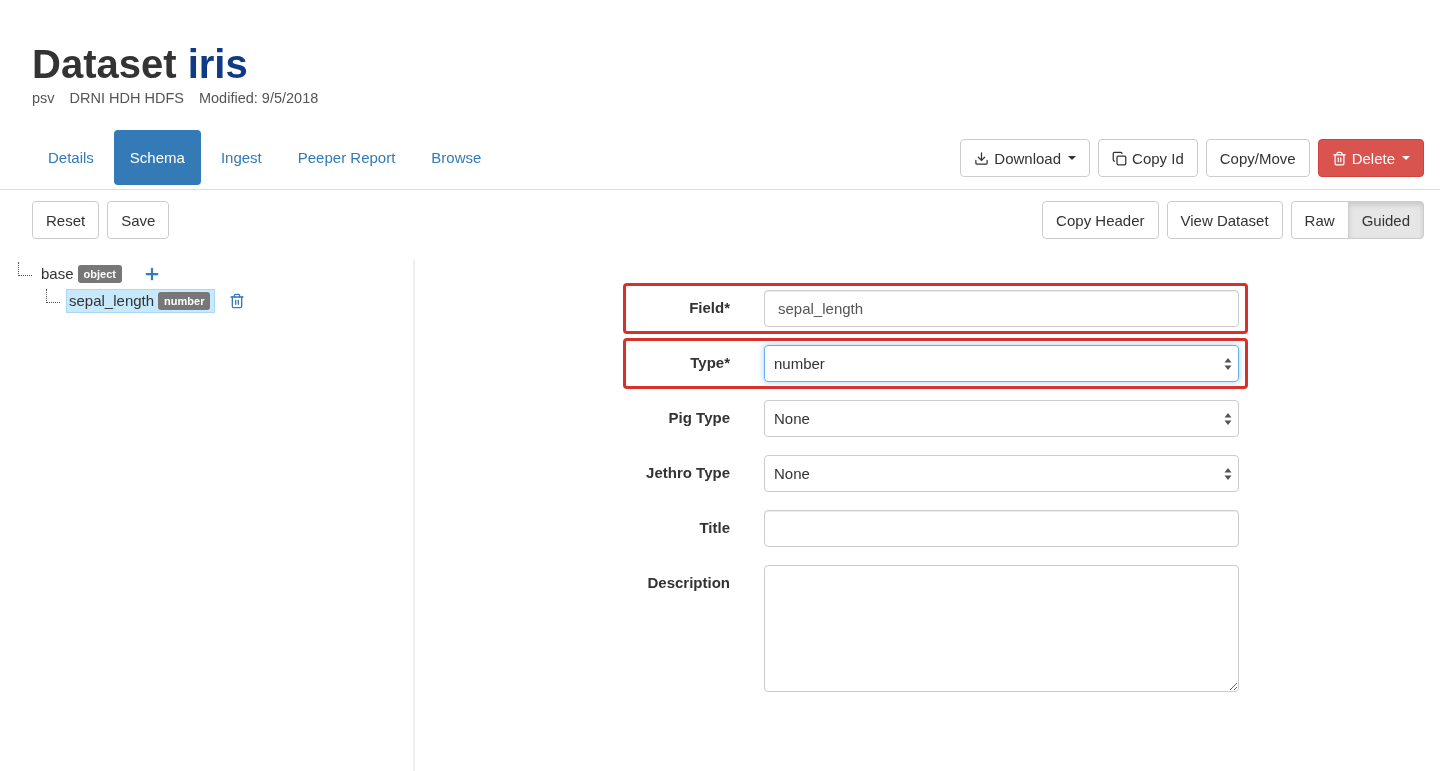 Image resolution: width=1440 pixels, height=771 pixels. What do you see at coordinates (112, 300) in the screenshot?
I see `tree-node-label: sepal_length` at bounding box center [112, 300].